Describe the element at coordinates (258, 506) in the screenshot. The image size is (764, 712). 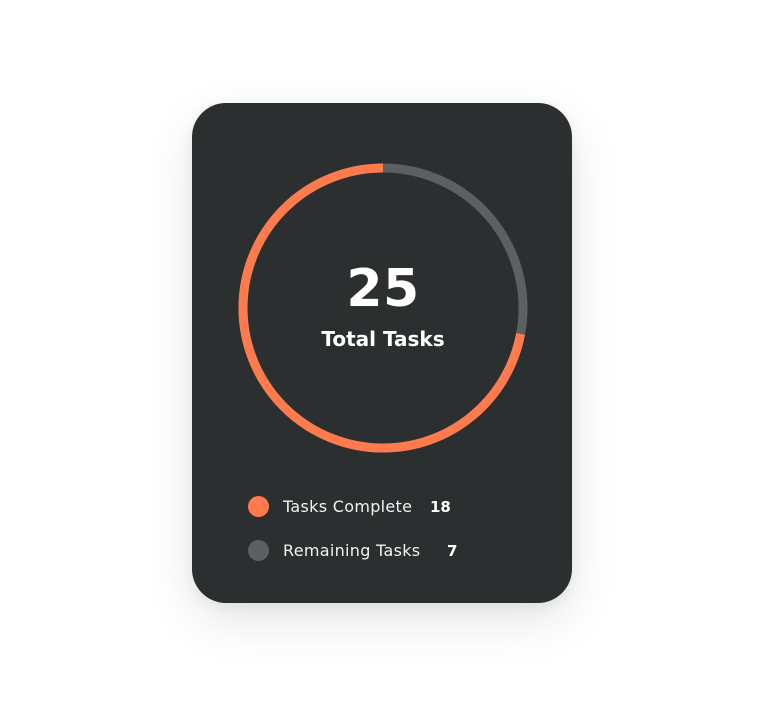
I see `tasks-complete-dot-icon` at that location.